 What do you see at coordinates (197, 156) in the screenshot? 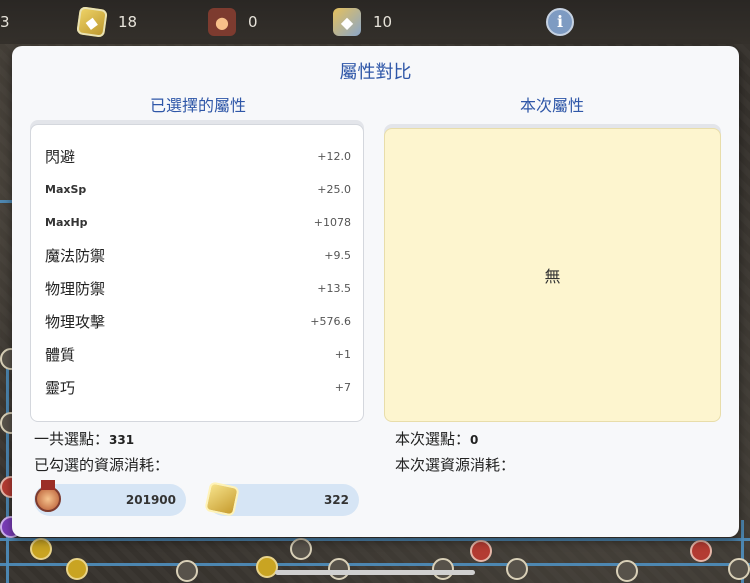
I see `attribute-row: 閃避 +12.0` at bounding box center [197, 156].